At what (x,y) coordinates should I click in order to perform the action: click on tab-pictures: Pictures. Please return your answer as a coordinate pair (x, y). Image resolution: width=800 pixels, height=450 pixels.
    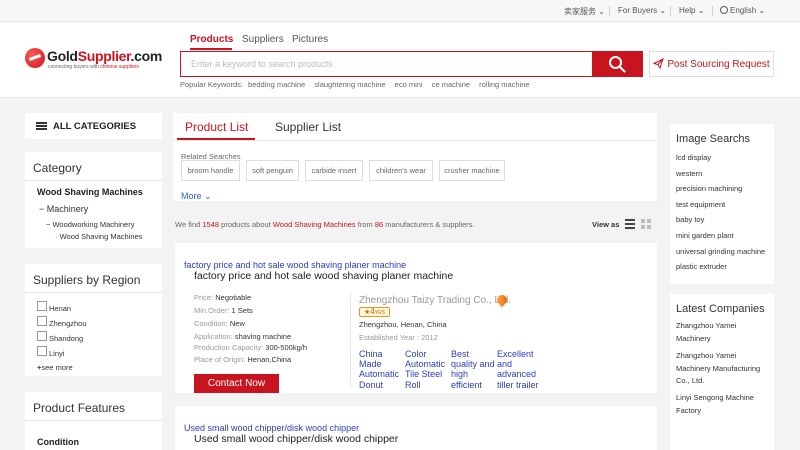
    Looking at the image, I should click on (310, 39).